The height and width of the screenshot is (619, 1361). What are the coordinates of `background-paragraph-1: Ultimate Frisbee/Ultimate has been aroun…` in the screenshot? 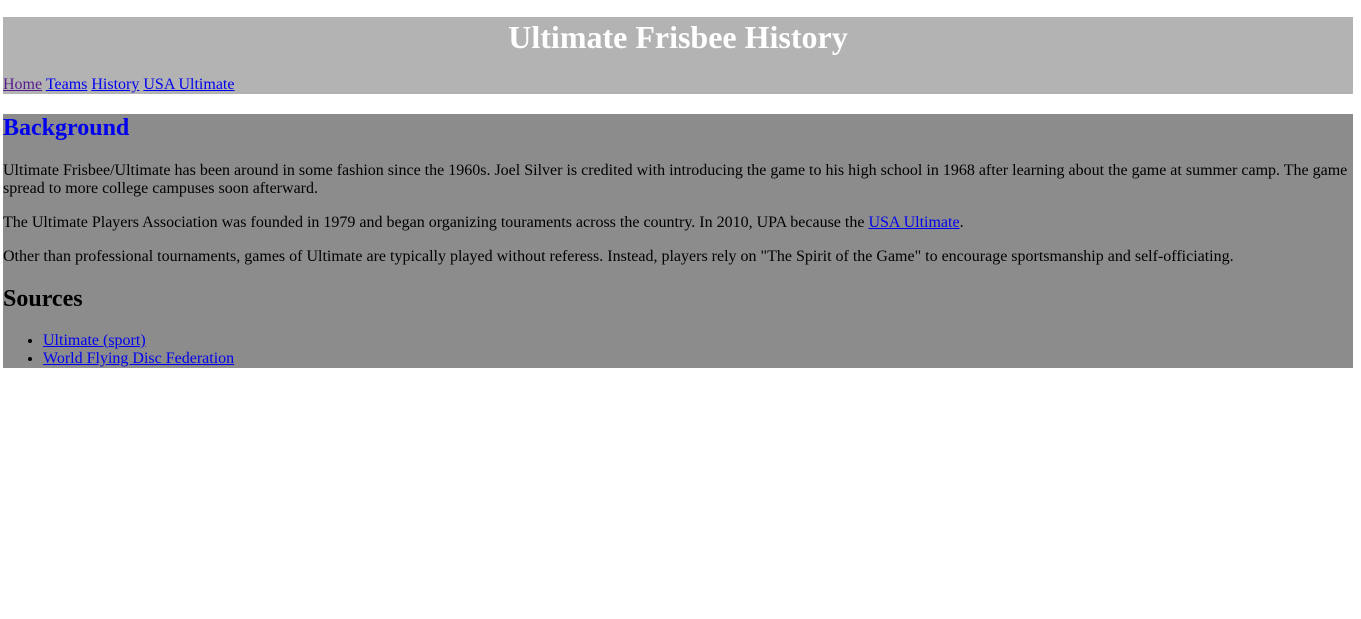 It's located at (675, 179).